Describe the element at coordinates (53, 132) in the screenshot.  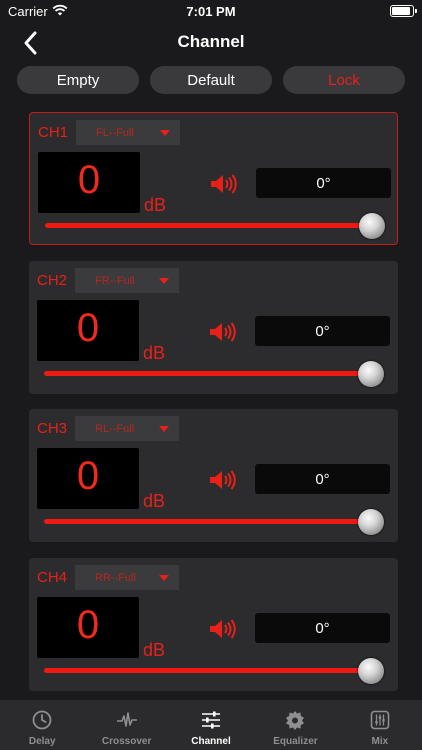
I see `channel-label: CH1` at that location.